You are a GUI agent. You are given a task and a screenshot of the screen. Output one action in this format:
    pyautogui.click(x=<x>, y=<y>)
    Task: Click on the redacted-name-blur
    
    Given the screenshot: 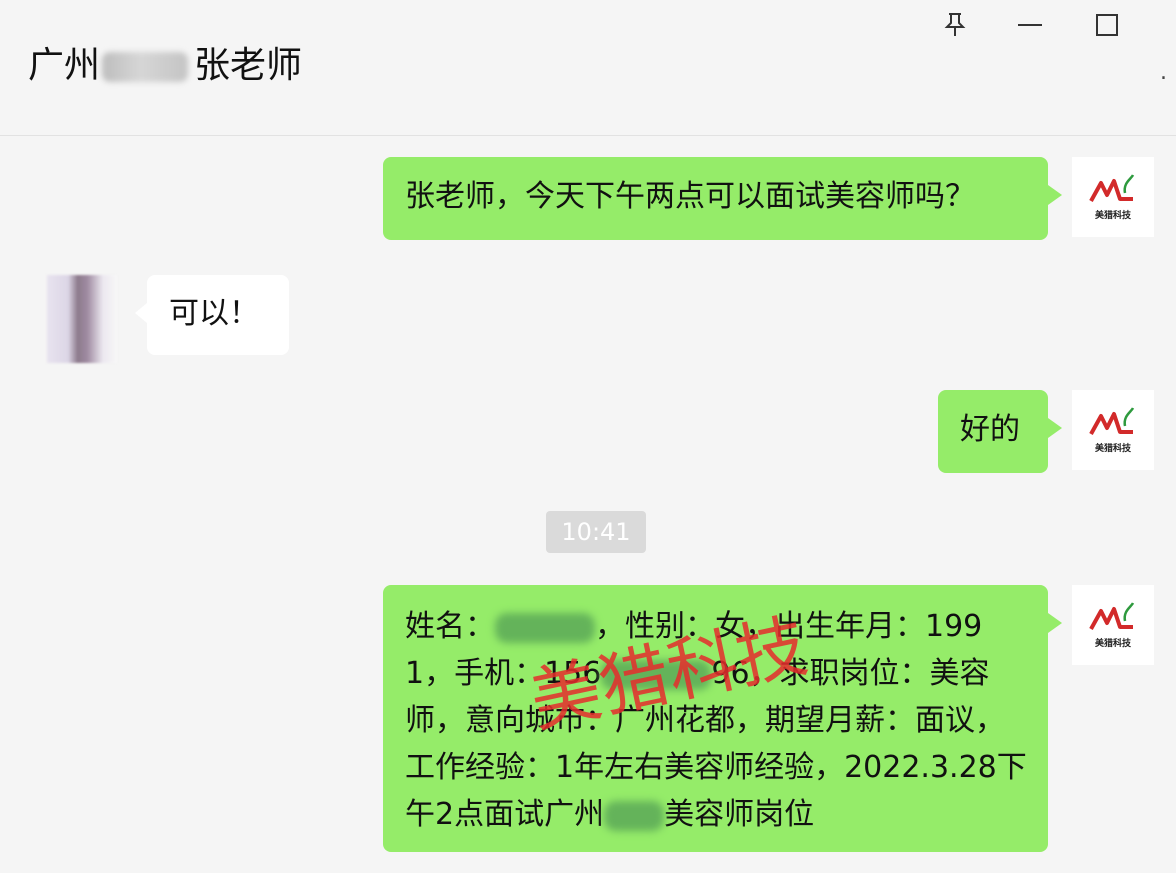 What is the action you would take?
    pyautogui.click(x=145, y=67)
    